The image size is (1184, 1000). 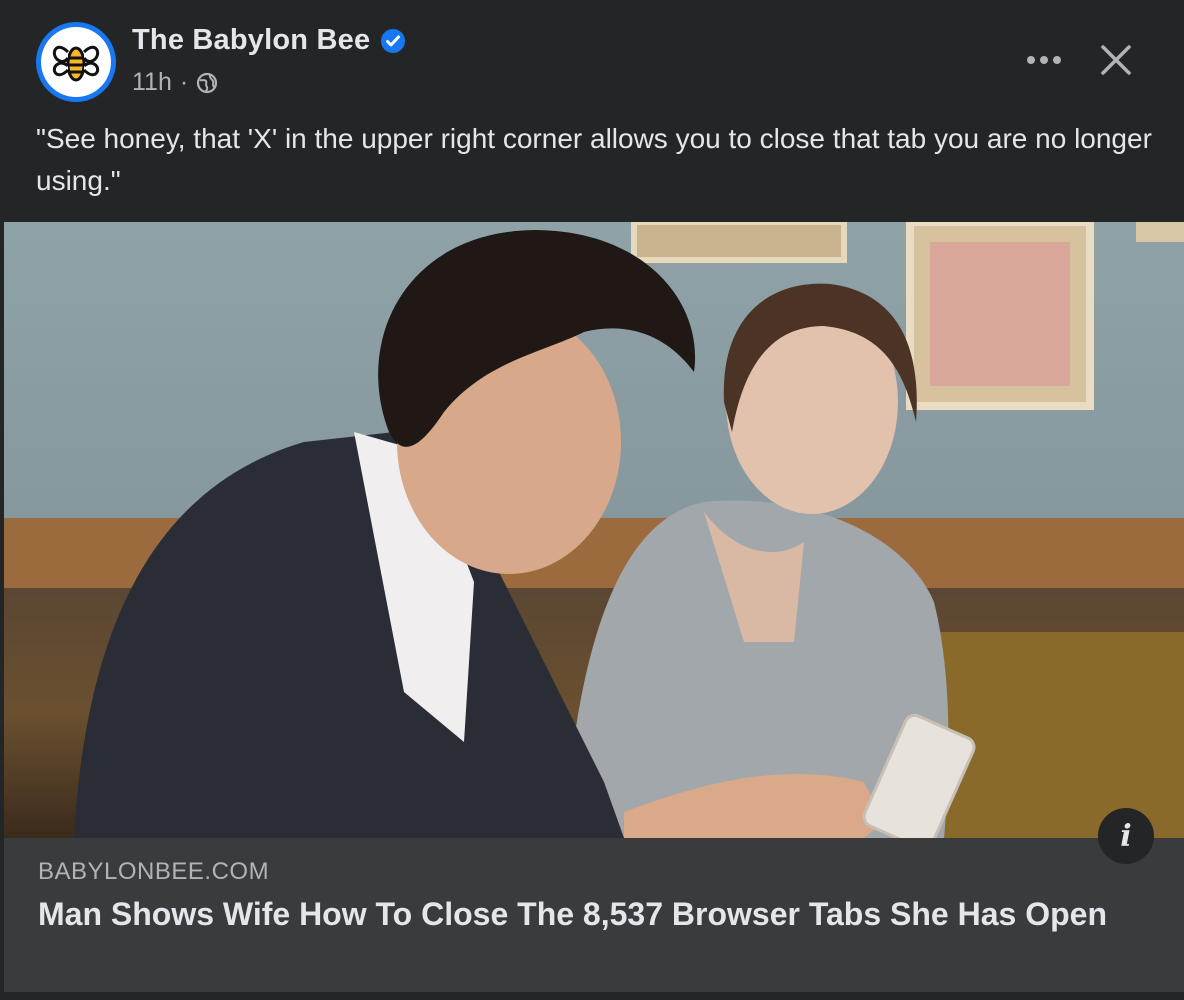 What do you see at coordinates (154, 871) in the screenshot?
I see `link-domain: BABYLONBEE.COM` at bounding box center [154, 871].